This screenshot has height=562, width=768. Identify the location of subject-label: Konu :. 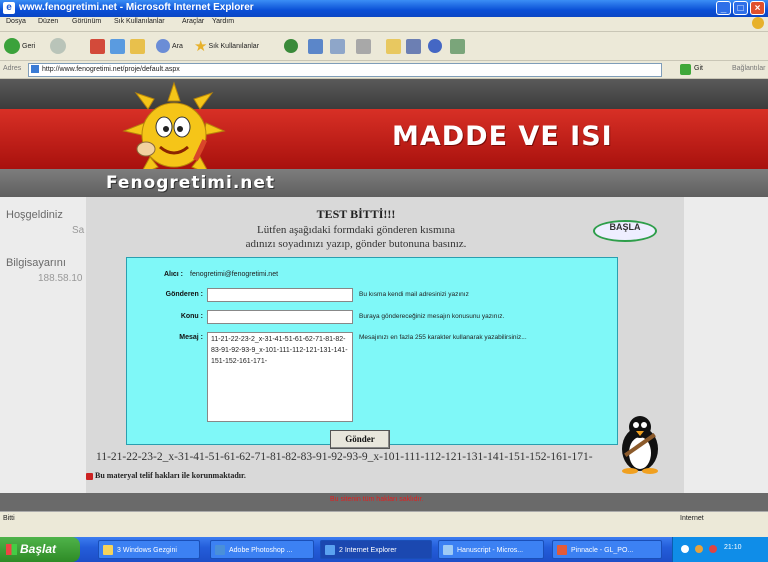
(191, 316).